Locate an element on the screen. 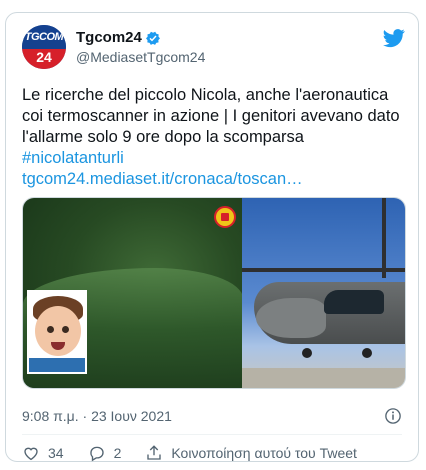  account-name: Tgcom24 is located at coordinates (109, 37).